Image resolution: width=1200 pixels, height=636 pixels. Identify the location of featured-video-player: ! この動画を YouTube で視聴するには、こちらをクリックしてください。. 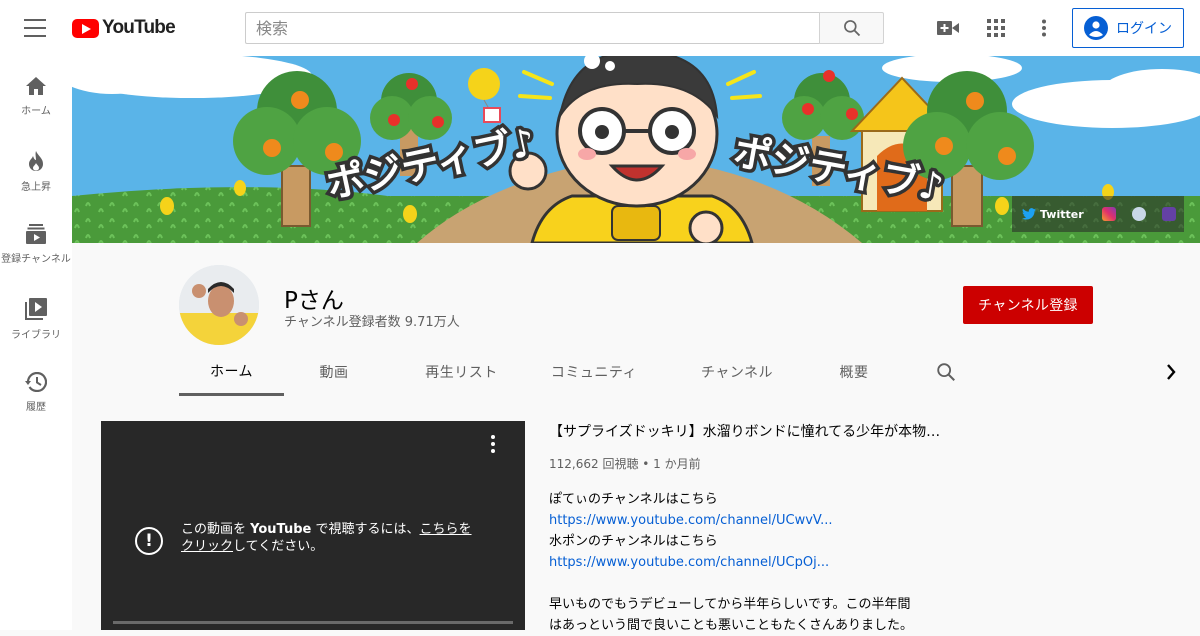
(313, 525).